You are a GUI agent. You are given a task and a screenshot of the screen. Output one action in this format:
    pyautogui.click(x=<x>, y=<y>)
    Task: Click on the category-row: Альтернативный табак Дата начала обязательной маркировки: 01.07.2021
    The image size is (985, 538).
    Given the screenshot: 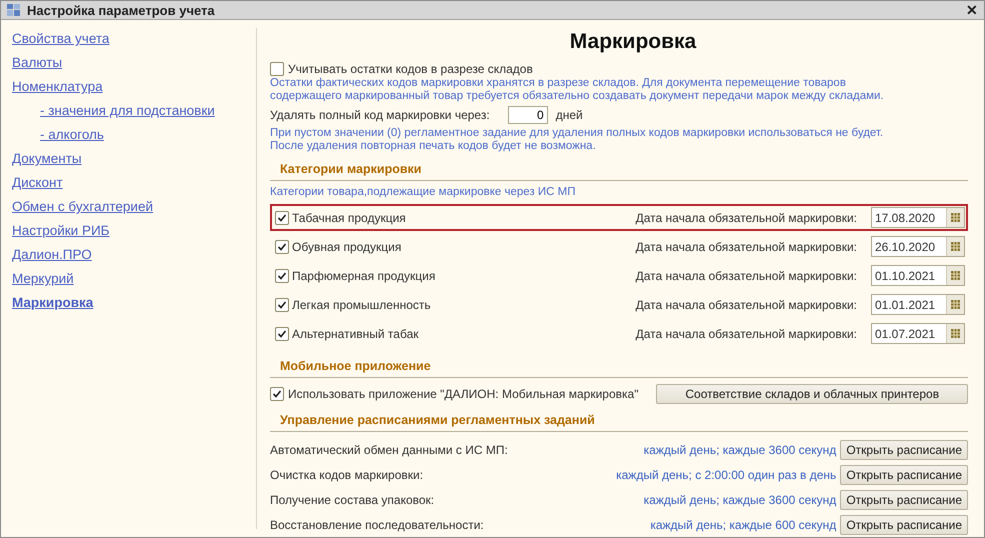 What is the action you would take?
    pyautogui.click(x=619, y=333)
    